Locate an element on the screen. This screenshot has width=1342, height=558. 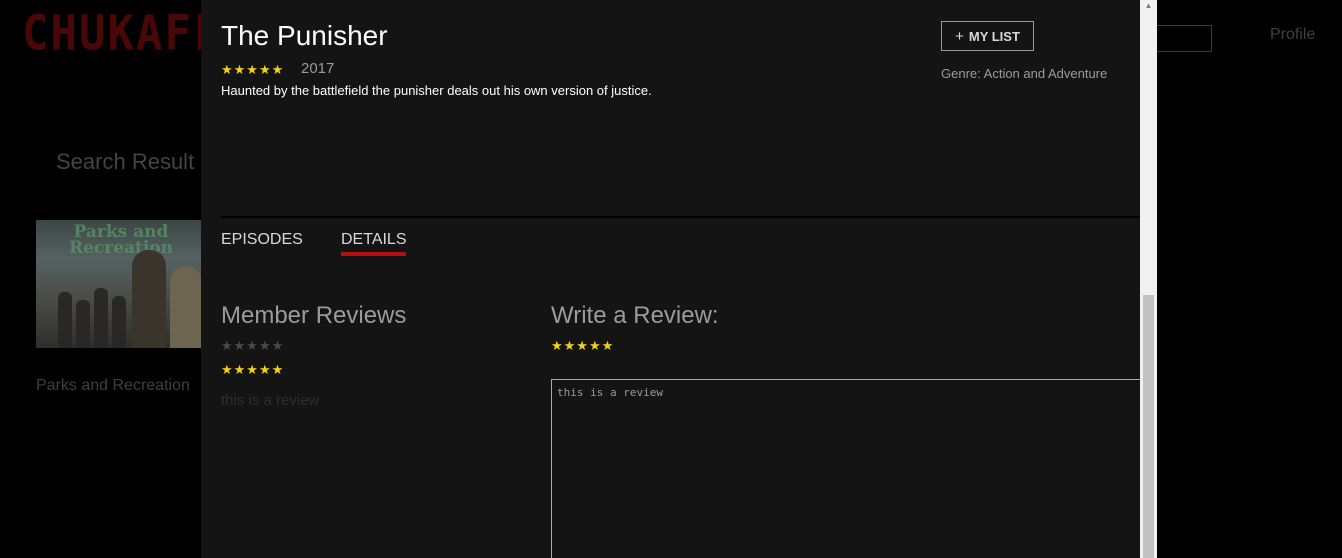
active-tab-indicator is located at coordinates (373, 254).